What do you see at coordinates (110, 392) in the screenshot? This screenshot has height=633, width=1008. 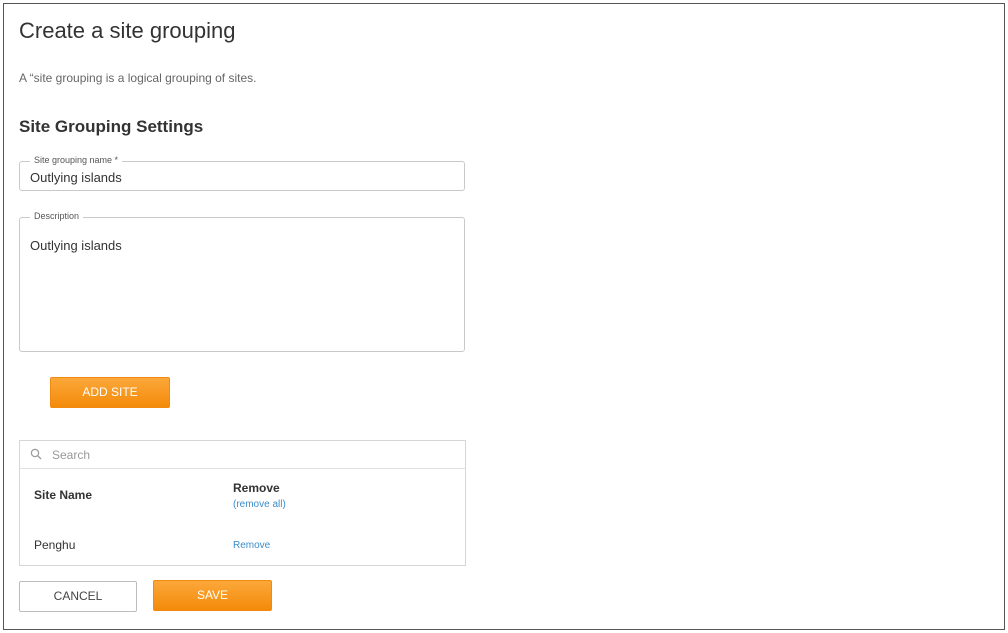 I see `add-site-button: ADD SITE` at bounding box center [110, 392].